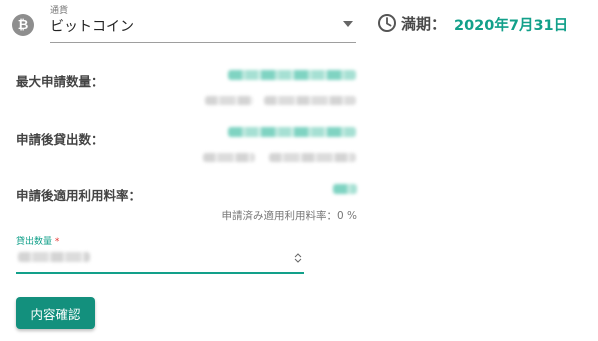 The image size is (598, 341). I want to click on max-apply-qty-label: 最大申請数量：, so click(60, 81).